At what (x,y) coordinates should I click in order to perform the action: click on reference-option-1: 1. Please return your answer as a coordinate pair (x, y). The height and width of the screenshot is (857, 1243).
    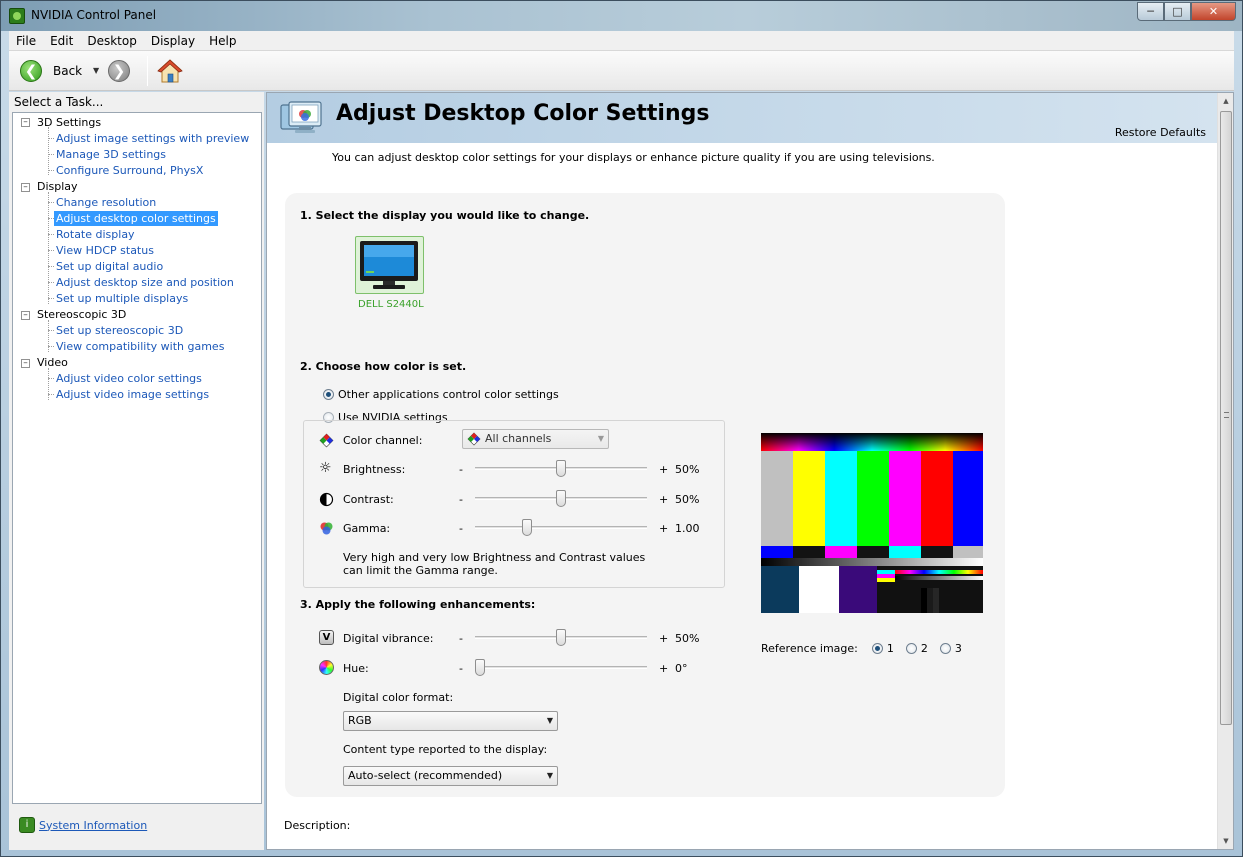
    Looking at the image, I should click on (882, 648).